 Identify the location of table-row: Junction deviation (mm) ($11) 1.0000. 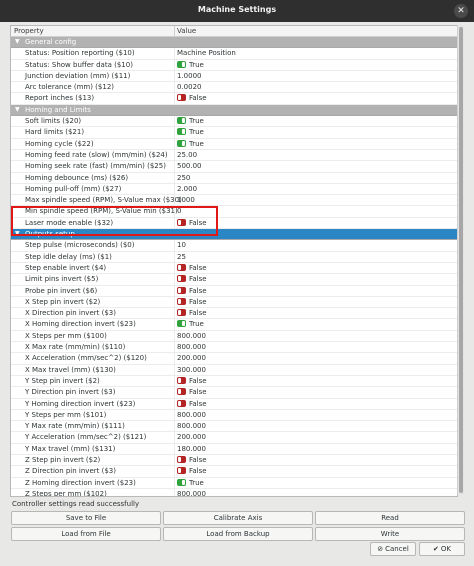
(234, 76).